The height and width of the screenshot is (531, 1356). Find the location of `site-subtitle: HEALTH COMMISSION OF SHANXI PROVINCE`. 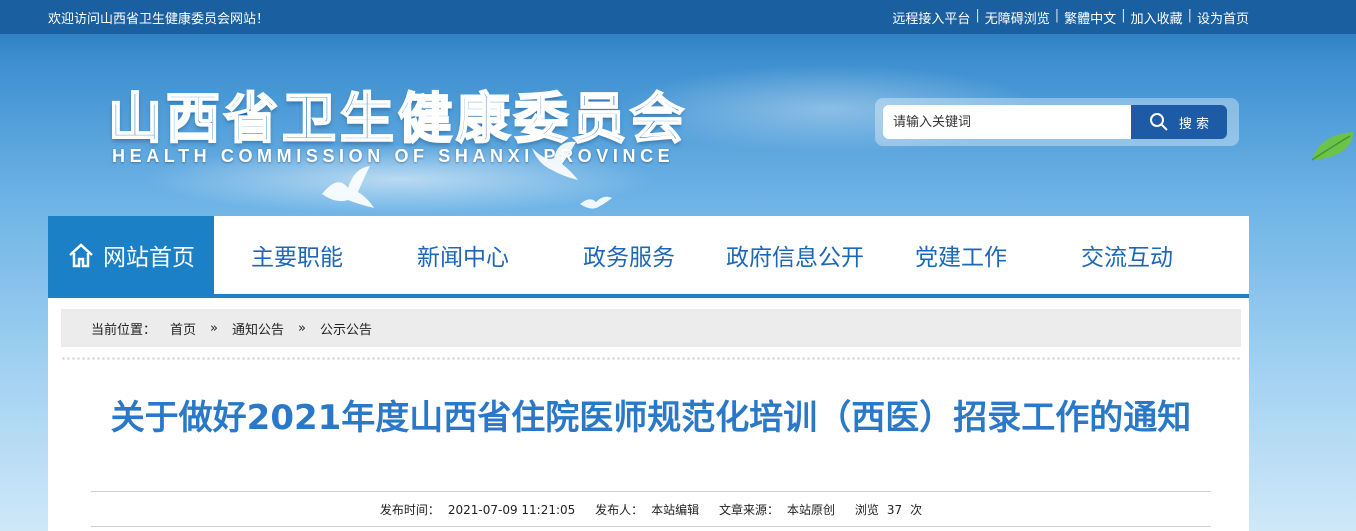

site-subtitle: HEALTH COMMISSION OF SHANXI PROVINCE is located at coordinates (393, 156).